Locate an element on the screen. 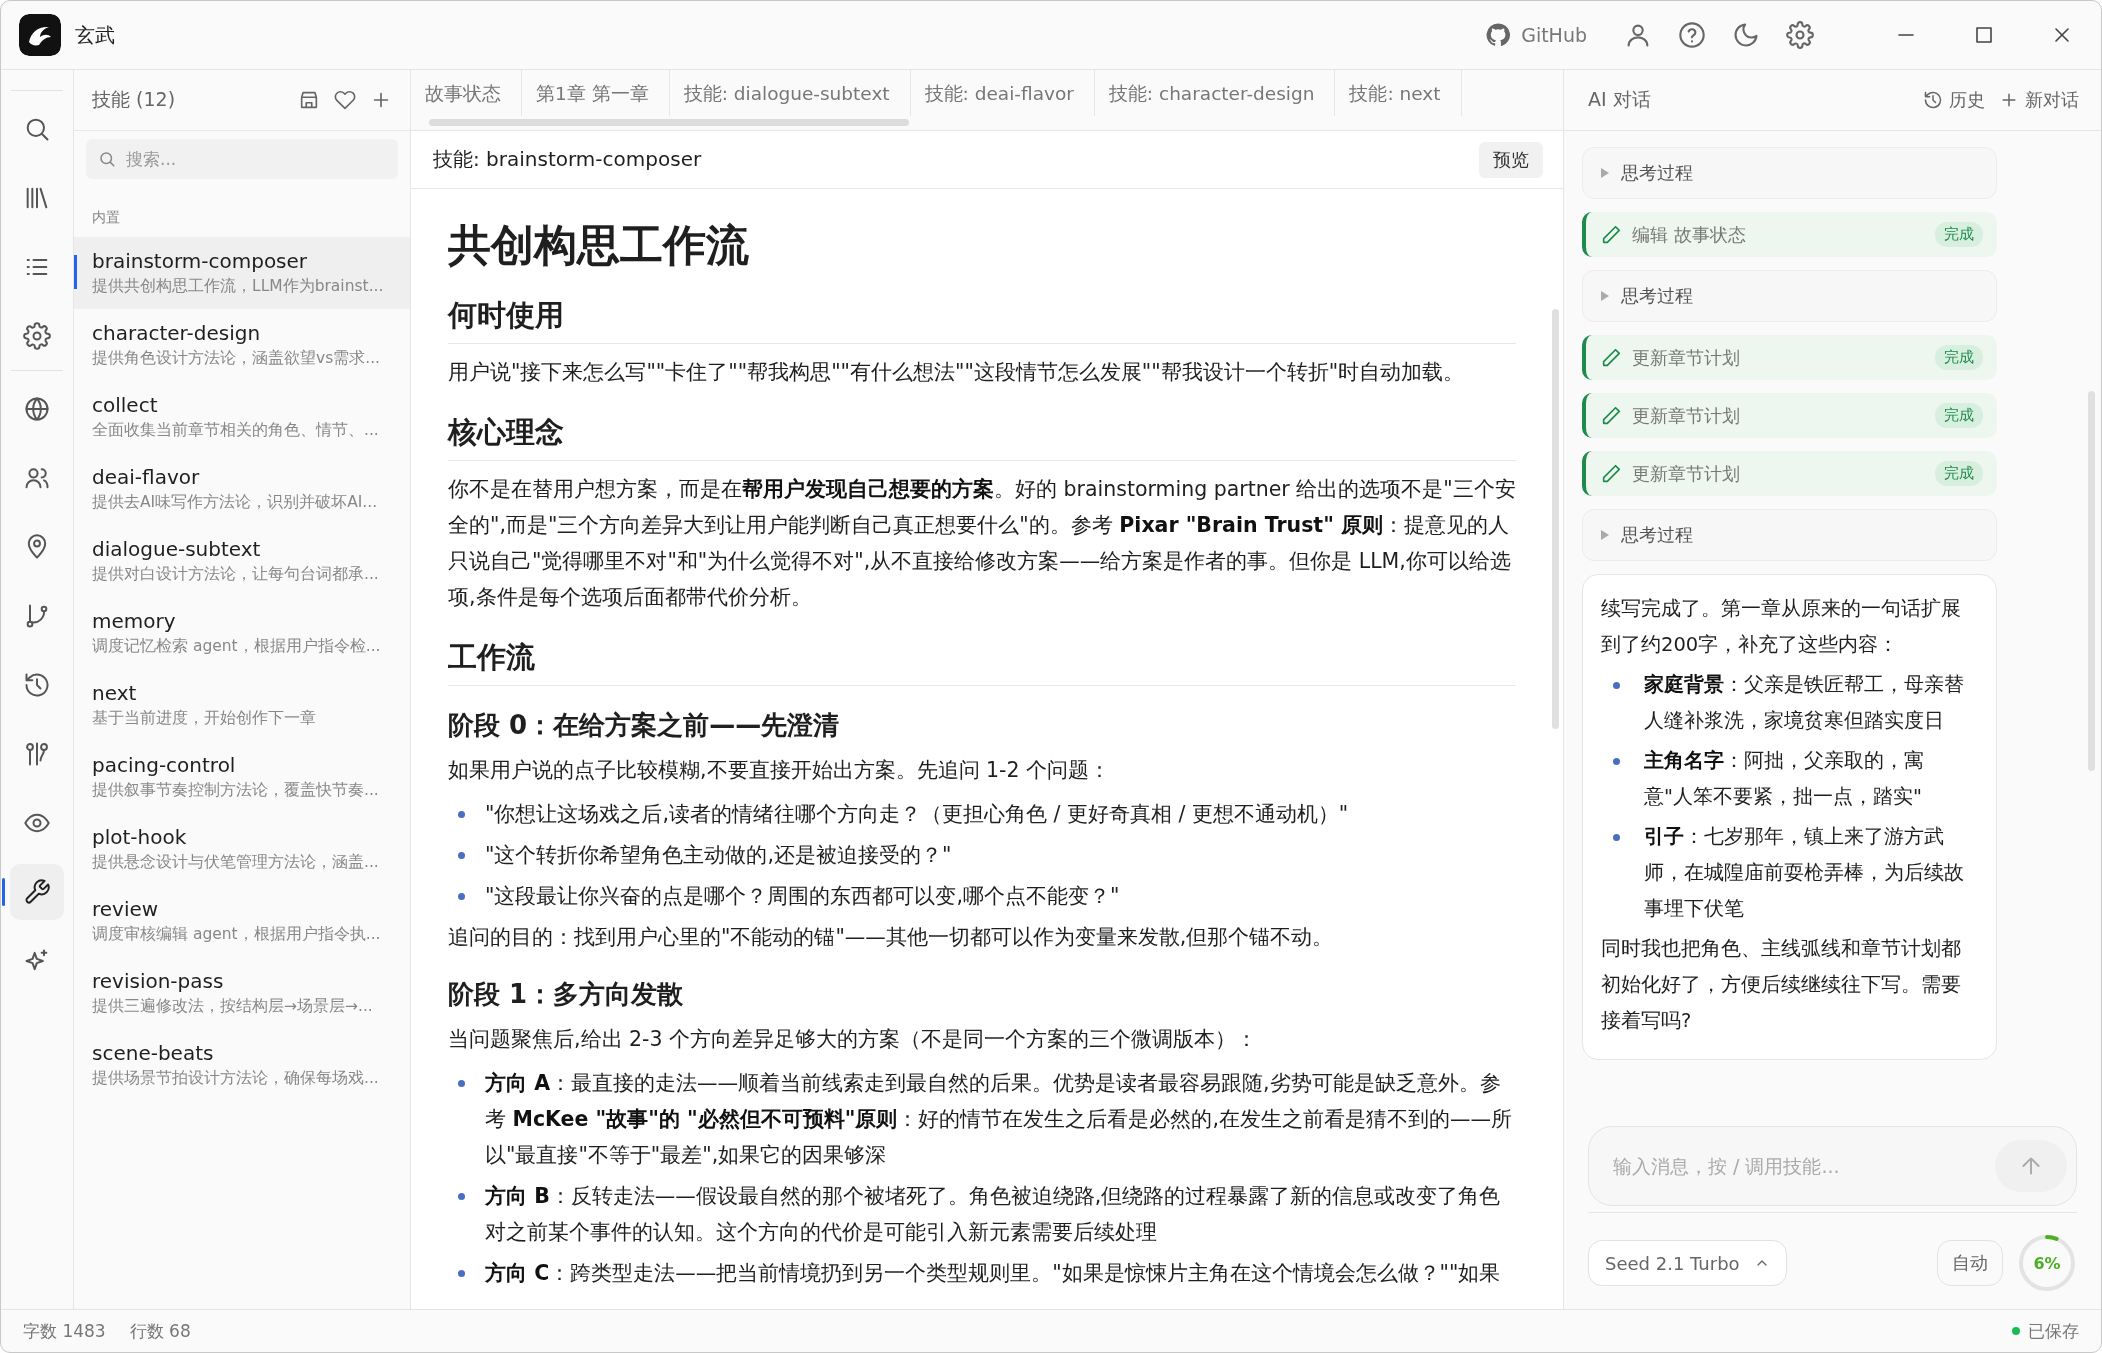 The width and height of the screenshot is (2102, 1353). skill-name: deai-flavor is located at coordinates (146, 477).